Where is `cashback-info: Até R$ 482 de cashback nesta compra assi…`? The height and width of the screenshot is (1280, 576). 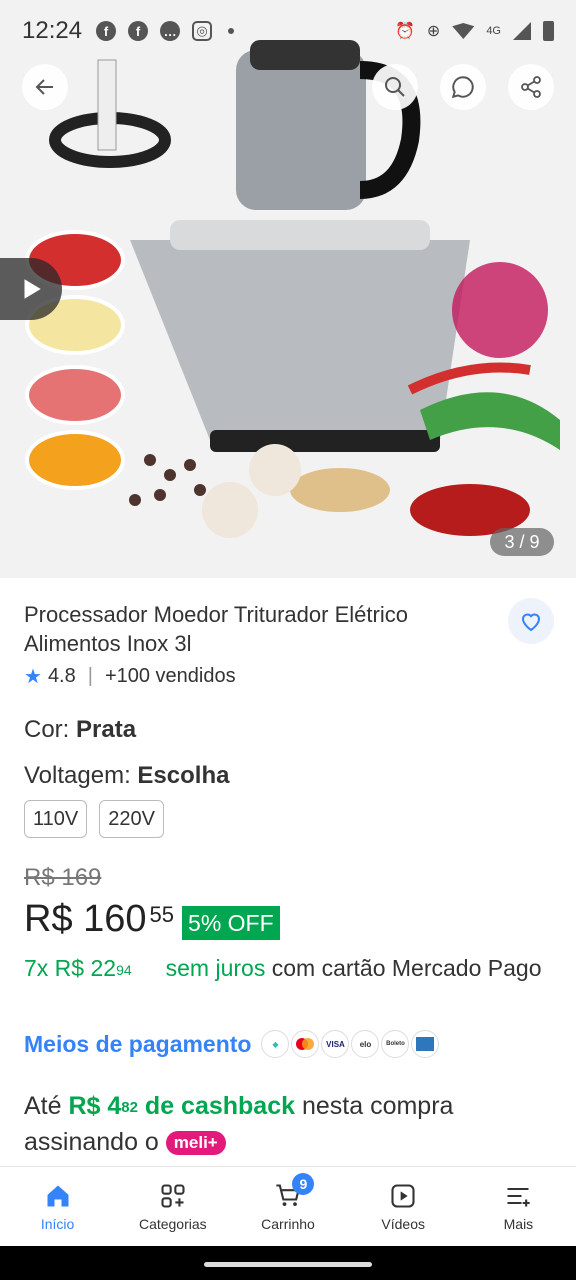 cashback-info: Até R$ 482 de cashback nesta compra assi… is located at coordinates (289, 1124).